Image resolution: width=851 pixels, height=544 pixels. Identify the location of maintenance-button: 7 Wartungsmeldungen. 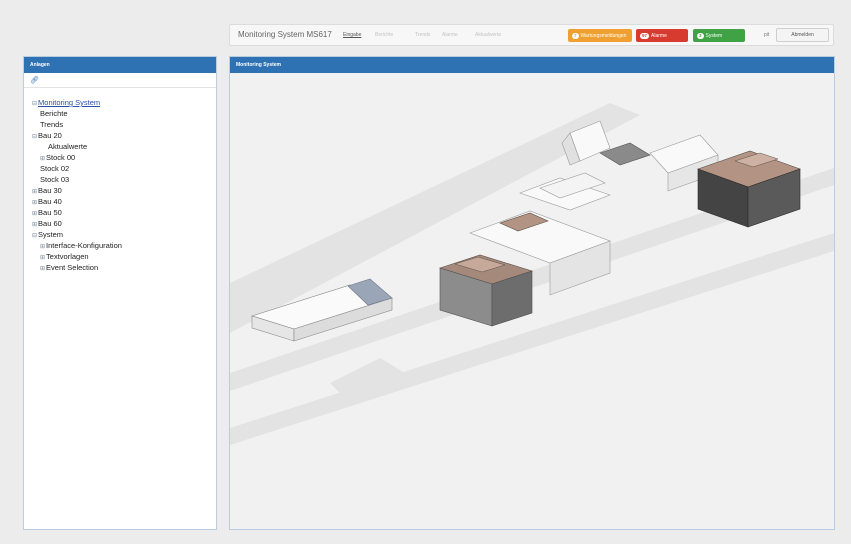
(600, 35).